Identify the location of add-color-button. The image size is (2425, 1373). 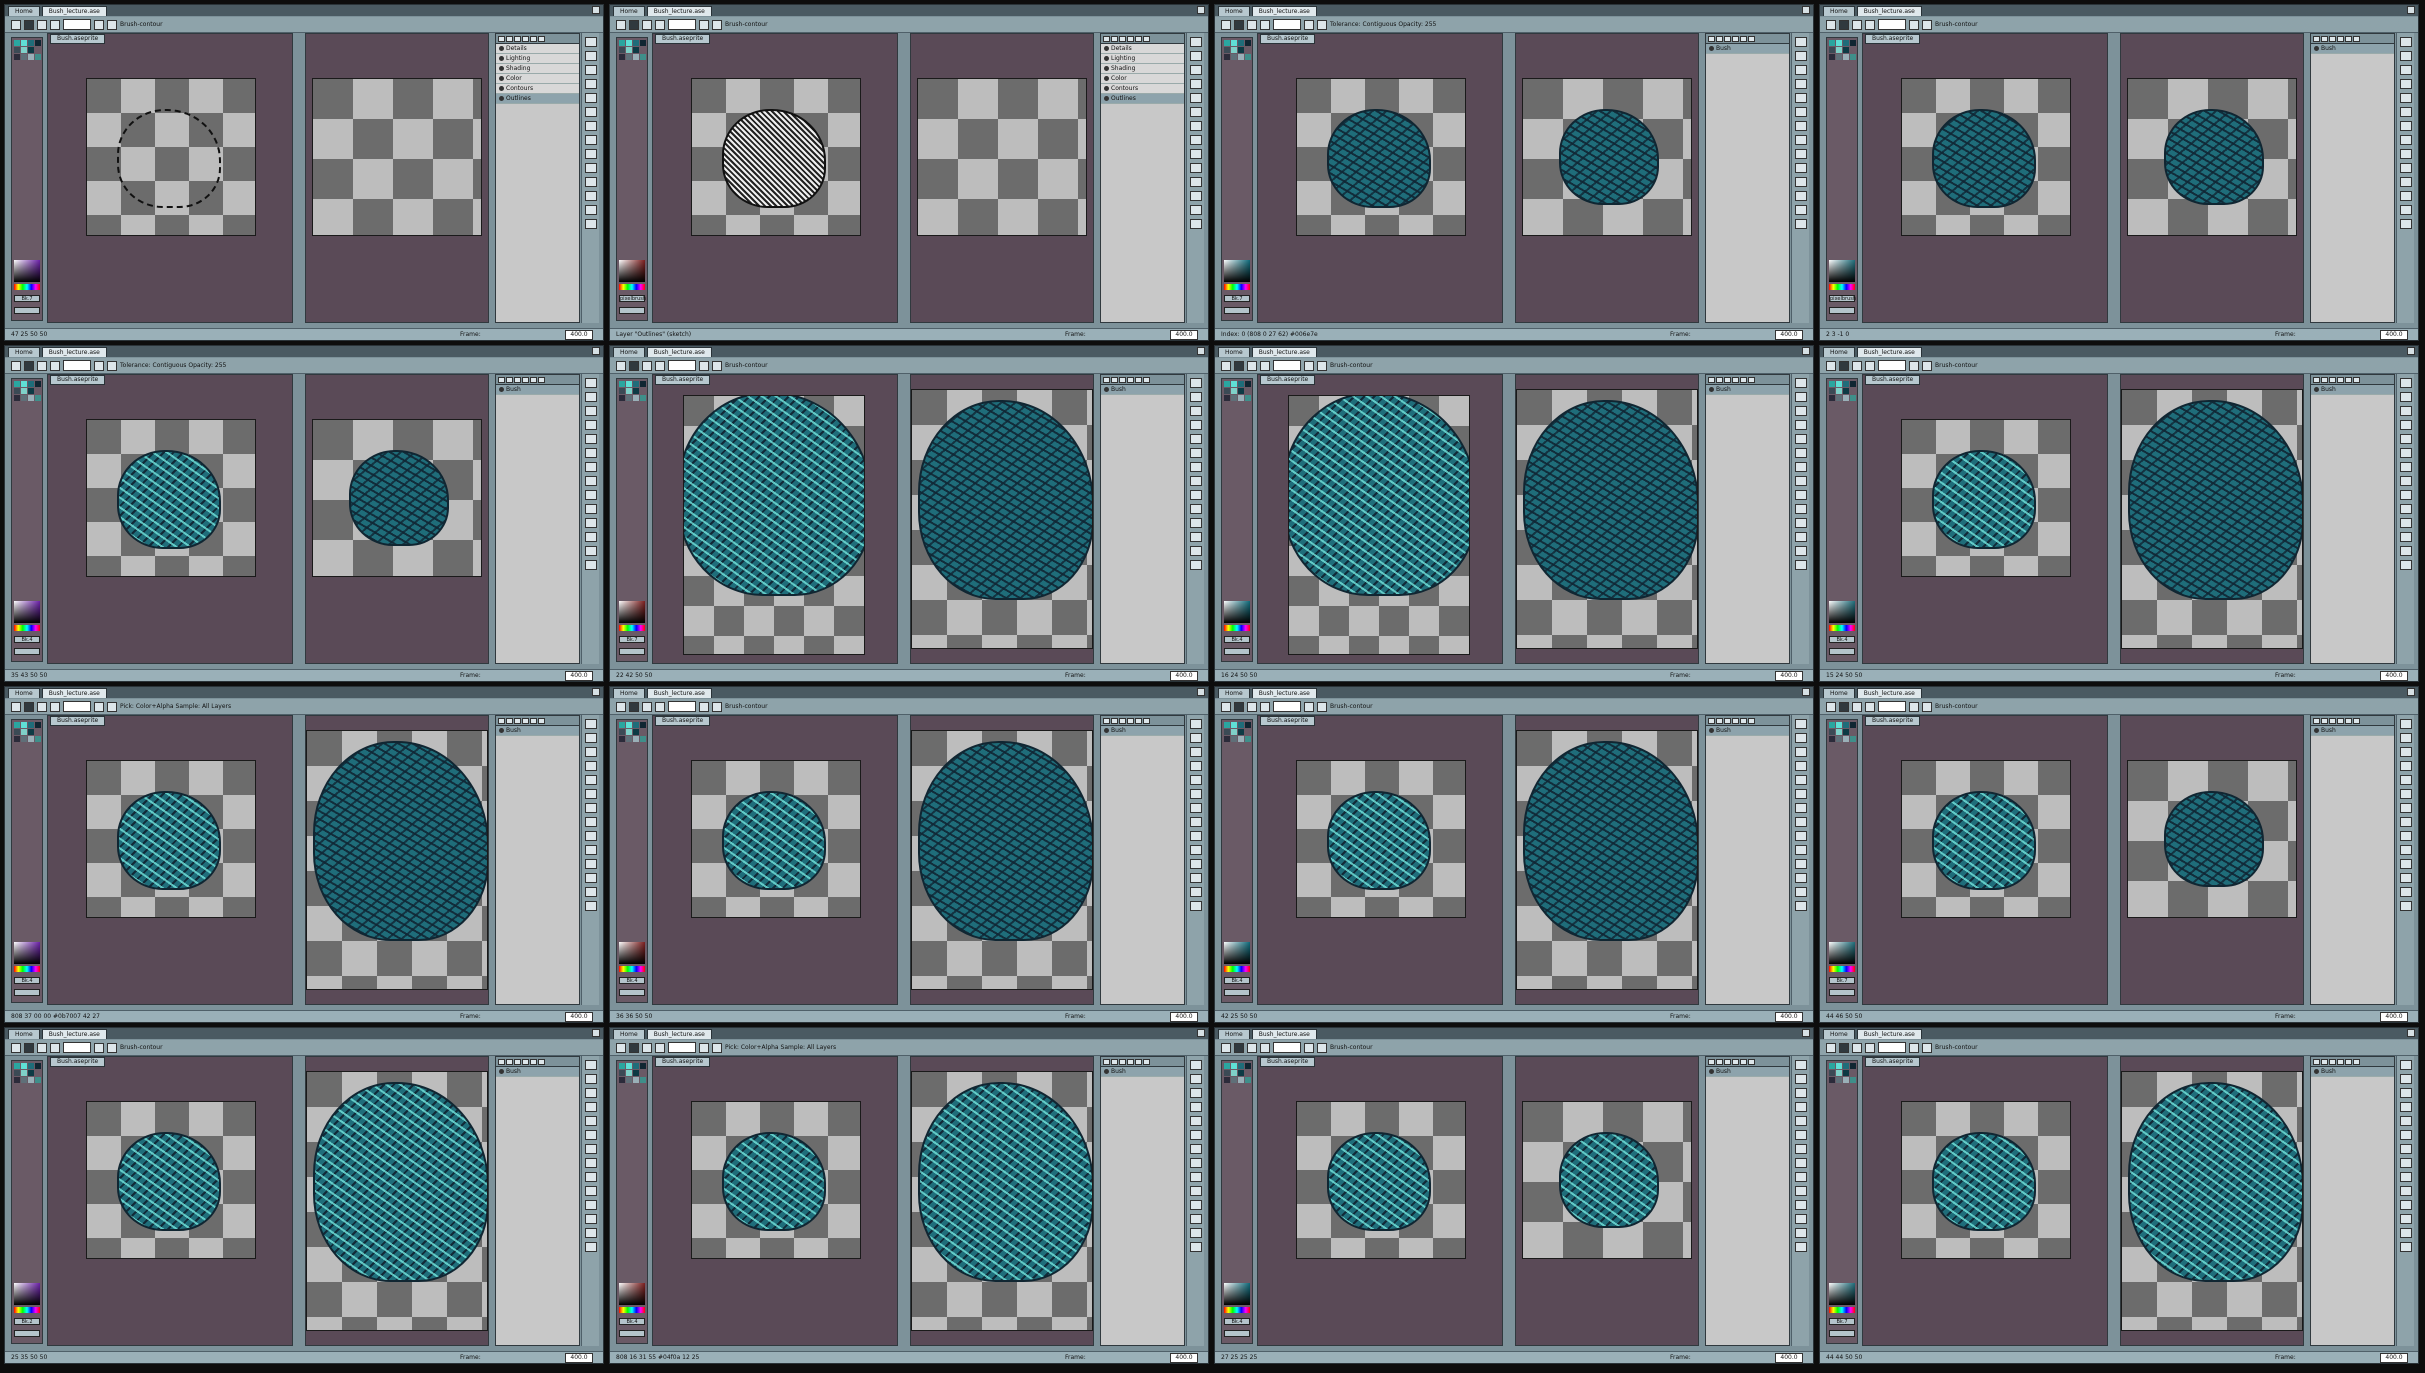
(27, 310).